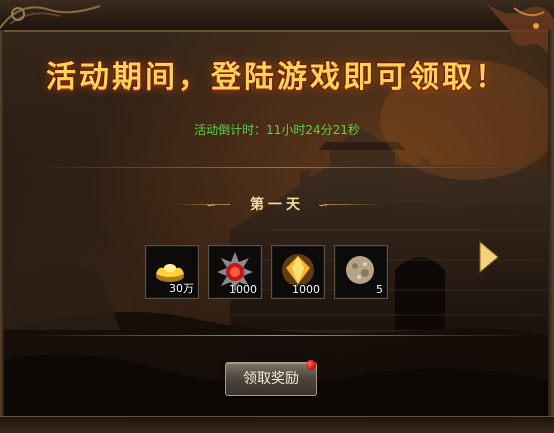 The height and width of the screenshot is (433, 554). What do you see at coordinates (311, 365) in the screenshot?
I see `notification-dot` at bounding box center [311, 365].